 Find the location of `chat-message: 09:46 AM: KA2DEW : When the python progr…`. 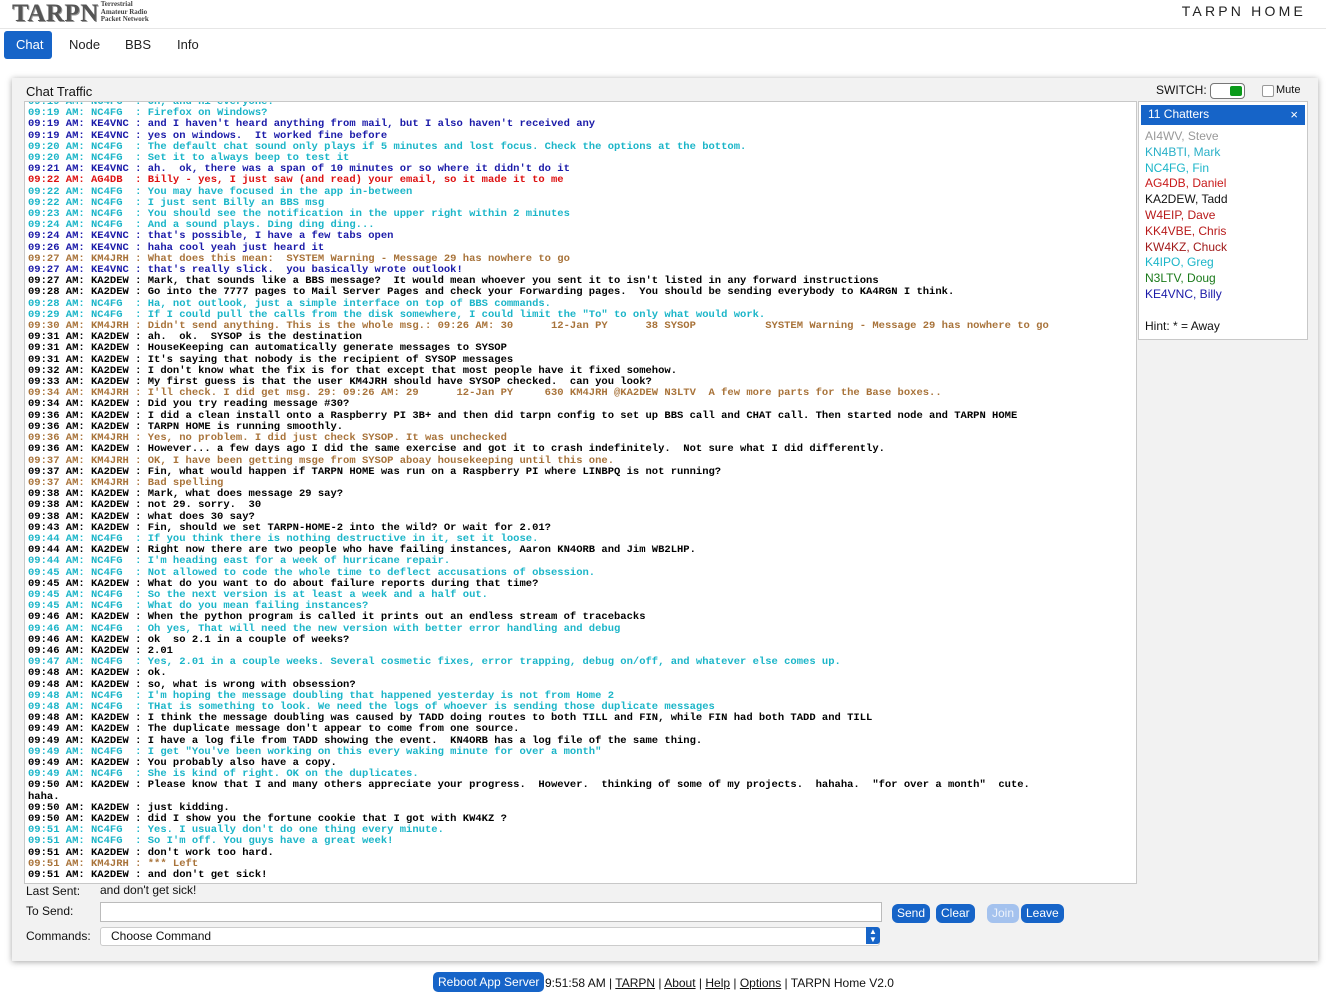

chat-message: 09:46 AM: KA2DEW : When the python progr… is located at coordinates (337, 617).